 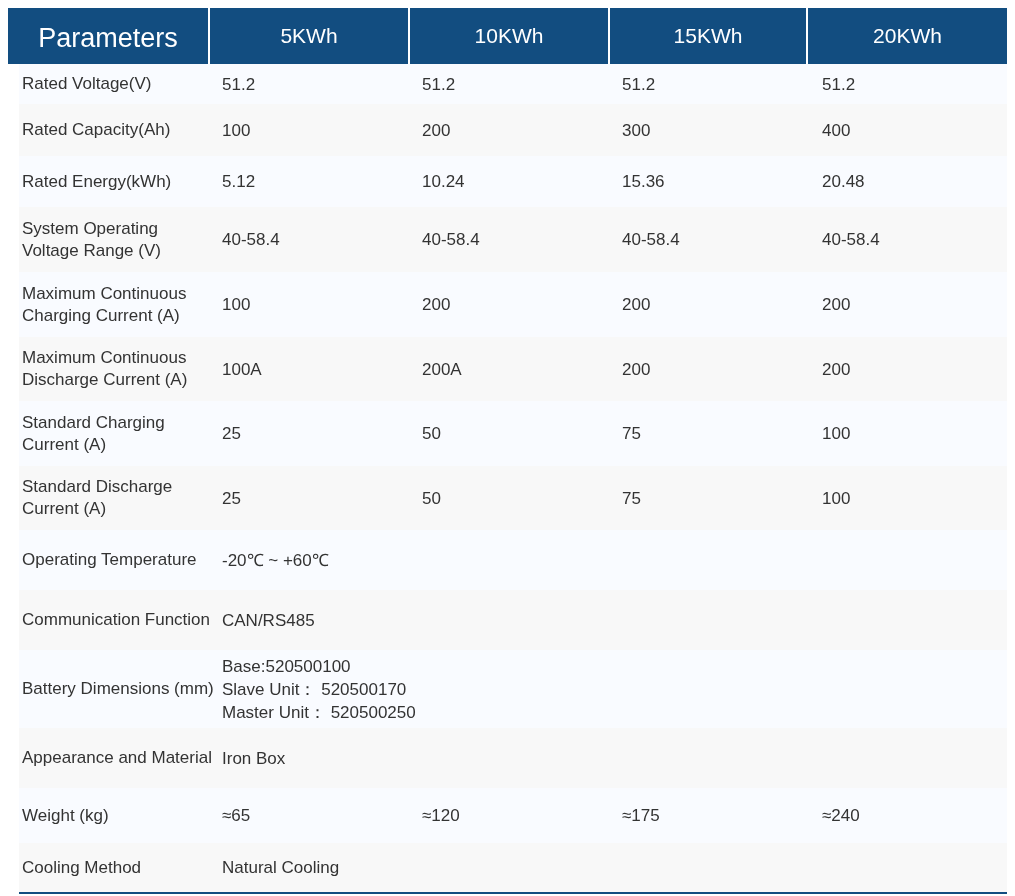 What do you see at coordinates (443, 182) in the screenshot?
I see `table-cell-text: 10.24` at bounding box center [443, 182].